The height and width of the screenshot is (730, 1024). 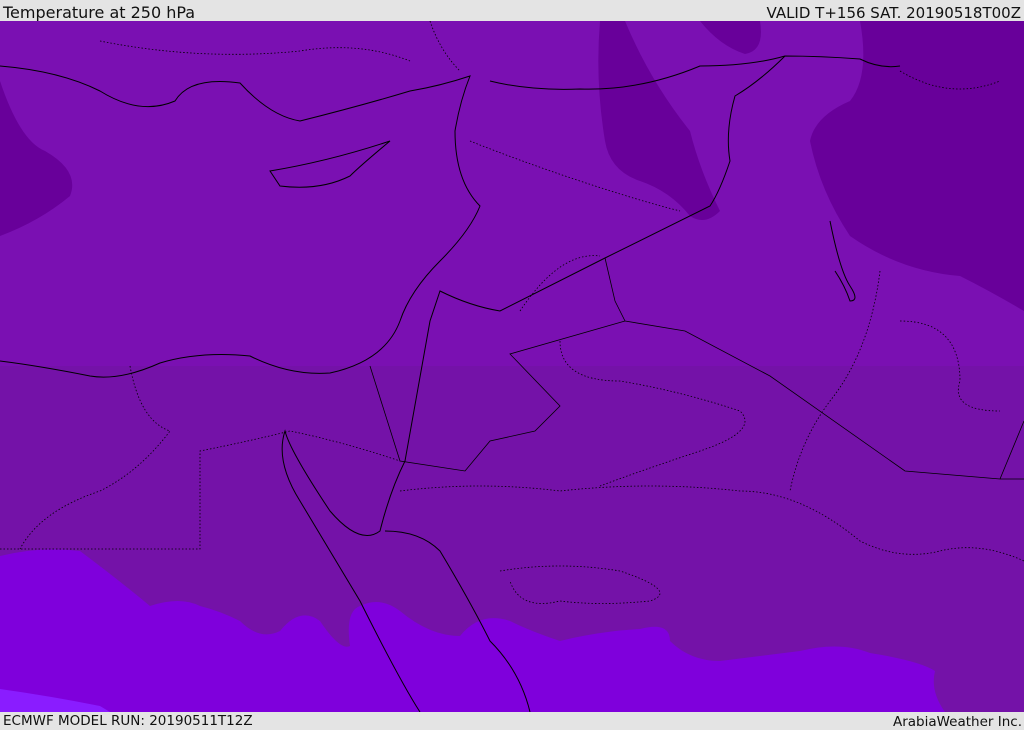 I want to click on credit: ArabiaWeather Inc., so click(x=957, y=722).